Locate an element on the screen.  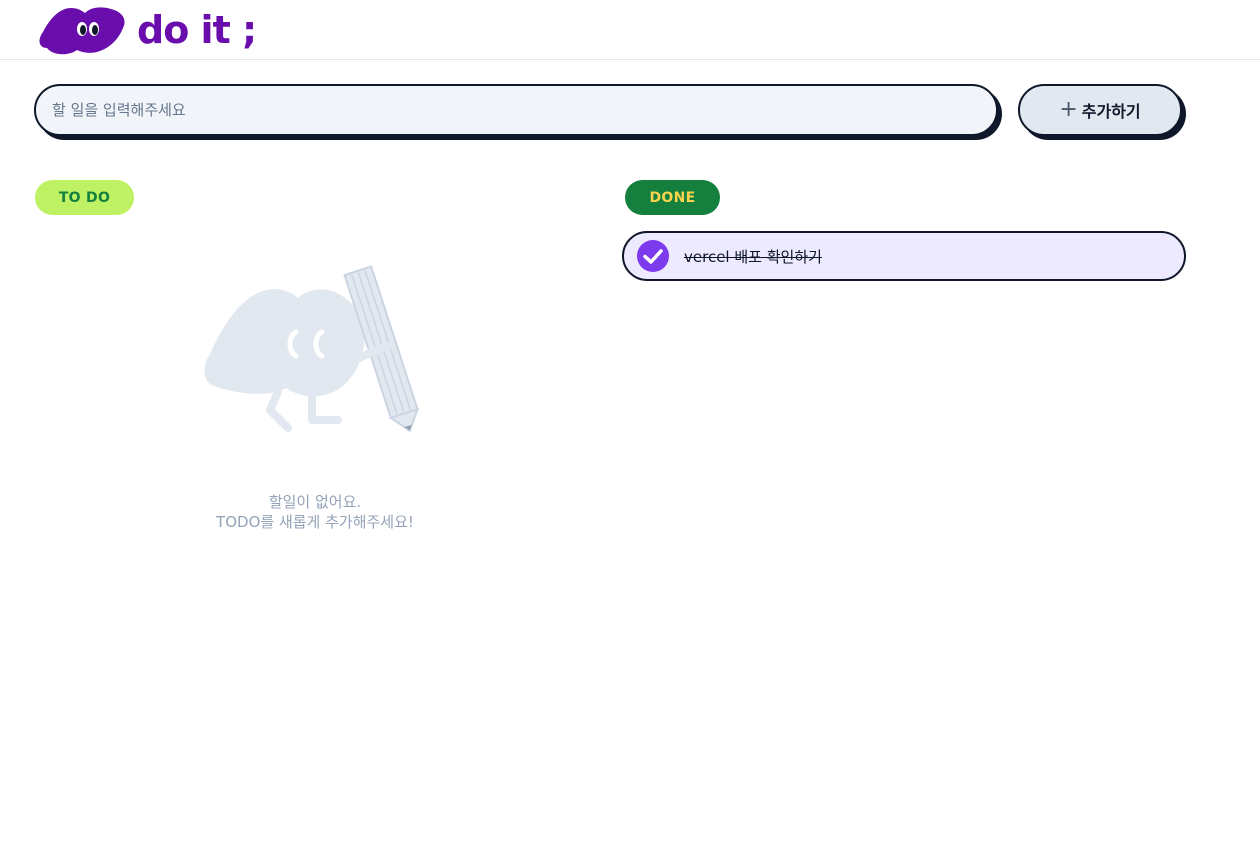
logo-text: do it ; is located at coordinates (197, 30).